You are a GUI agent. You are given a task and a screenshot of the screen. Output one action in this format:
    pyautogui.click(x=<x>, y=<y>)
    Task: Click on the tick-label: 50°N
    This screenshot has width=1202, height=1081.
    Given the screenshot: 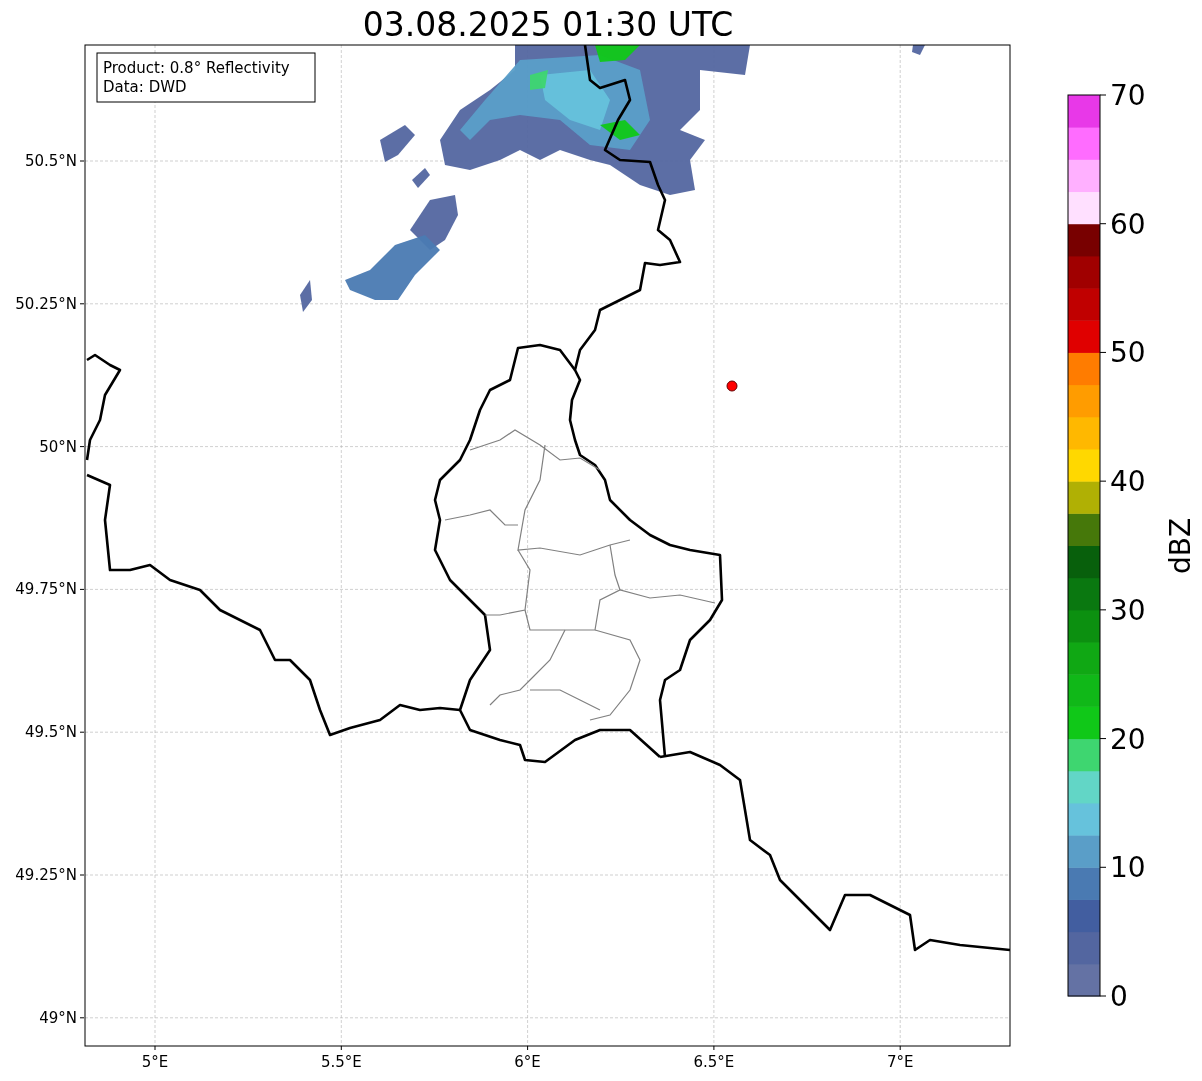 What is the action you would take?
    pyautogui.click(x=58, y=446)
    